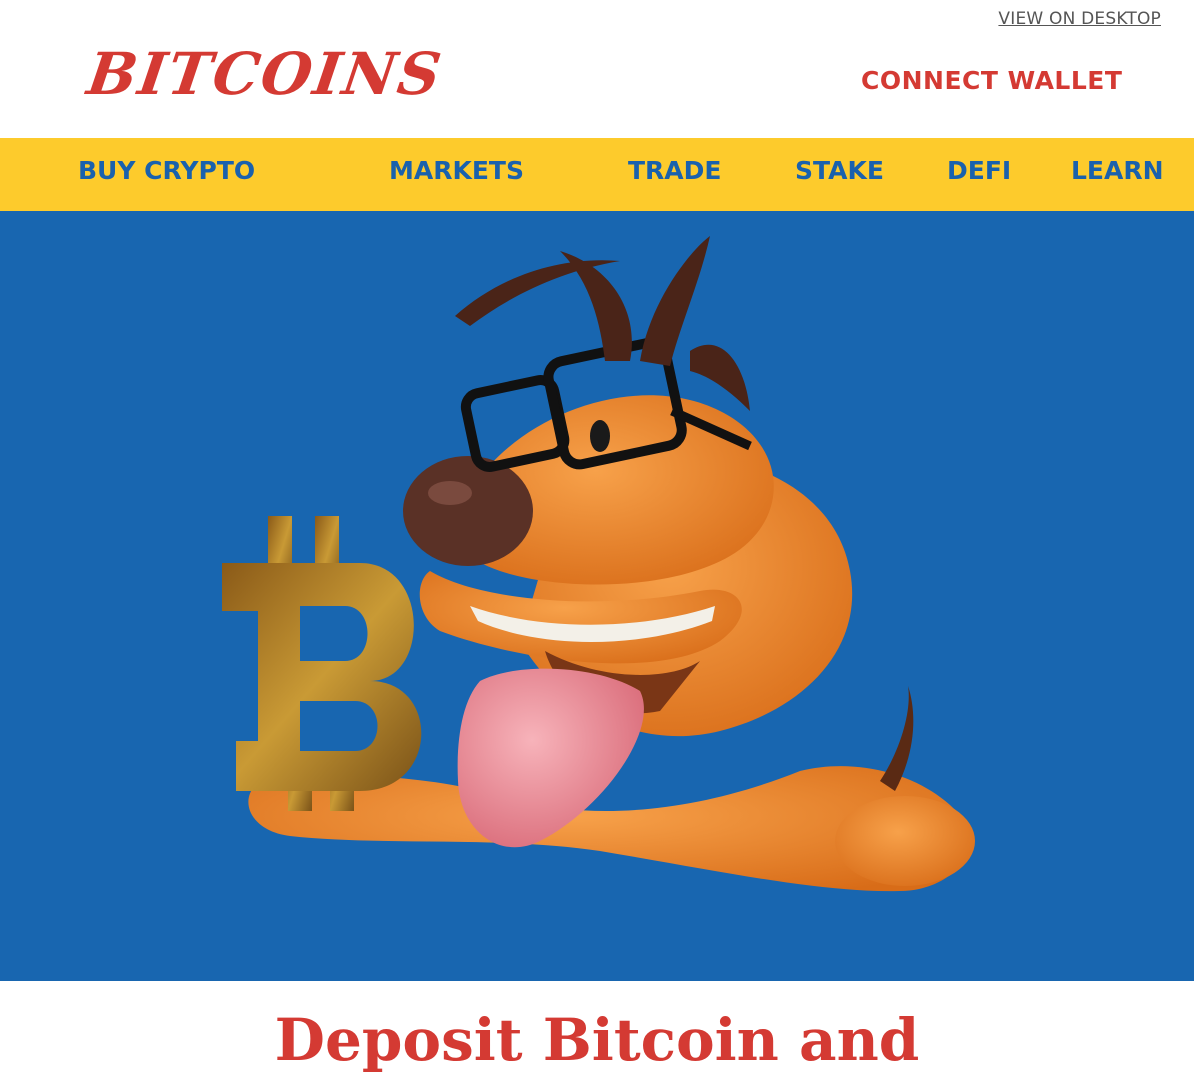 This screenshot has height=1076, width=1194. Describe the element at coordinates (839, 170) in the screenshot. I see `nav-item-stake: STAKE` at that location.